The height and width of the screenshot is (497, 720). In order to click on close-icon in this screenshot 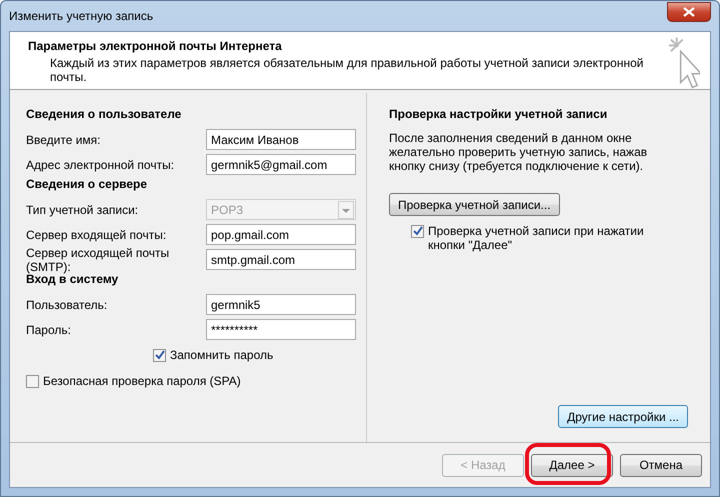, I will do `click(689, 12)`.